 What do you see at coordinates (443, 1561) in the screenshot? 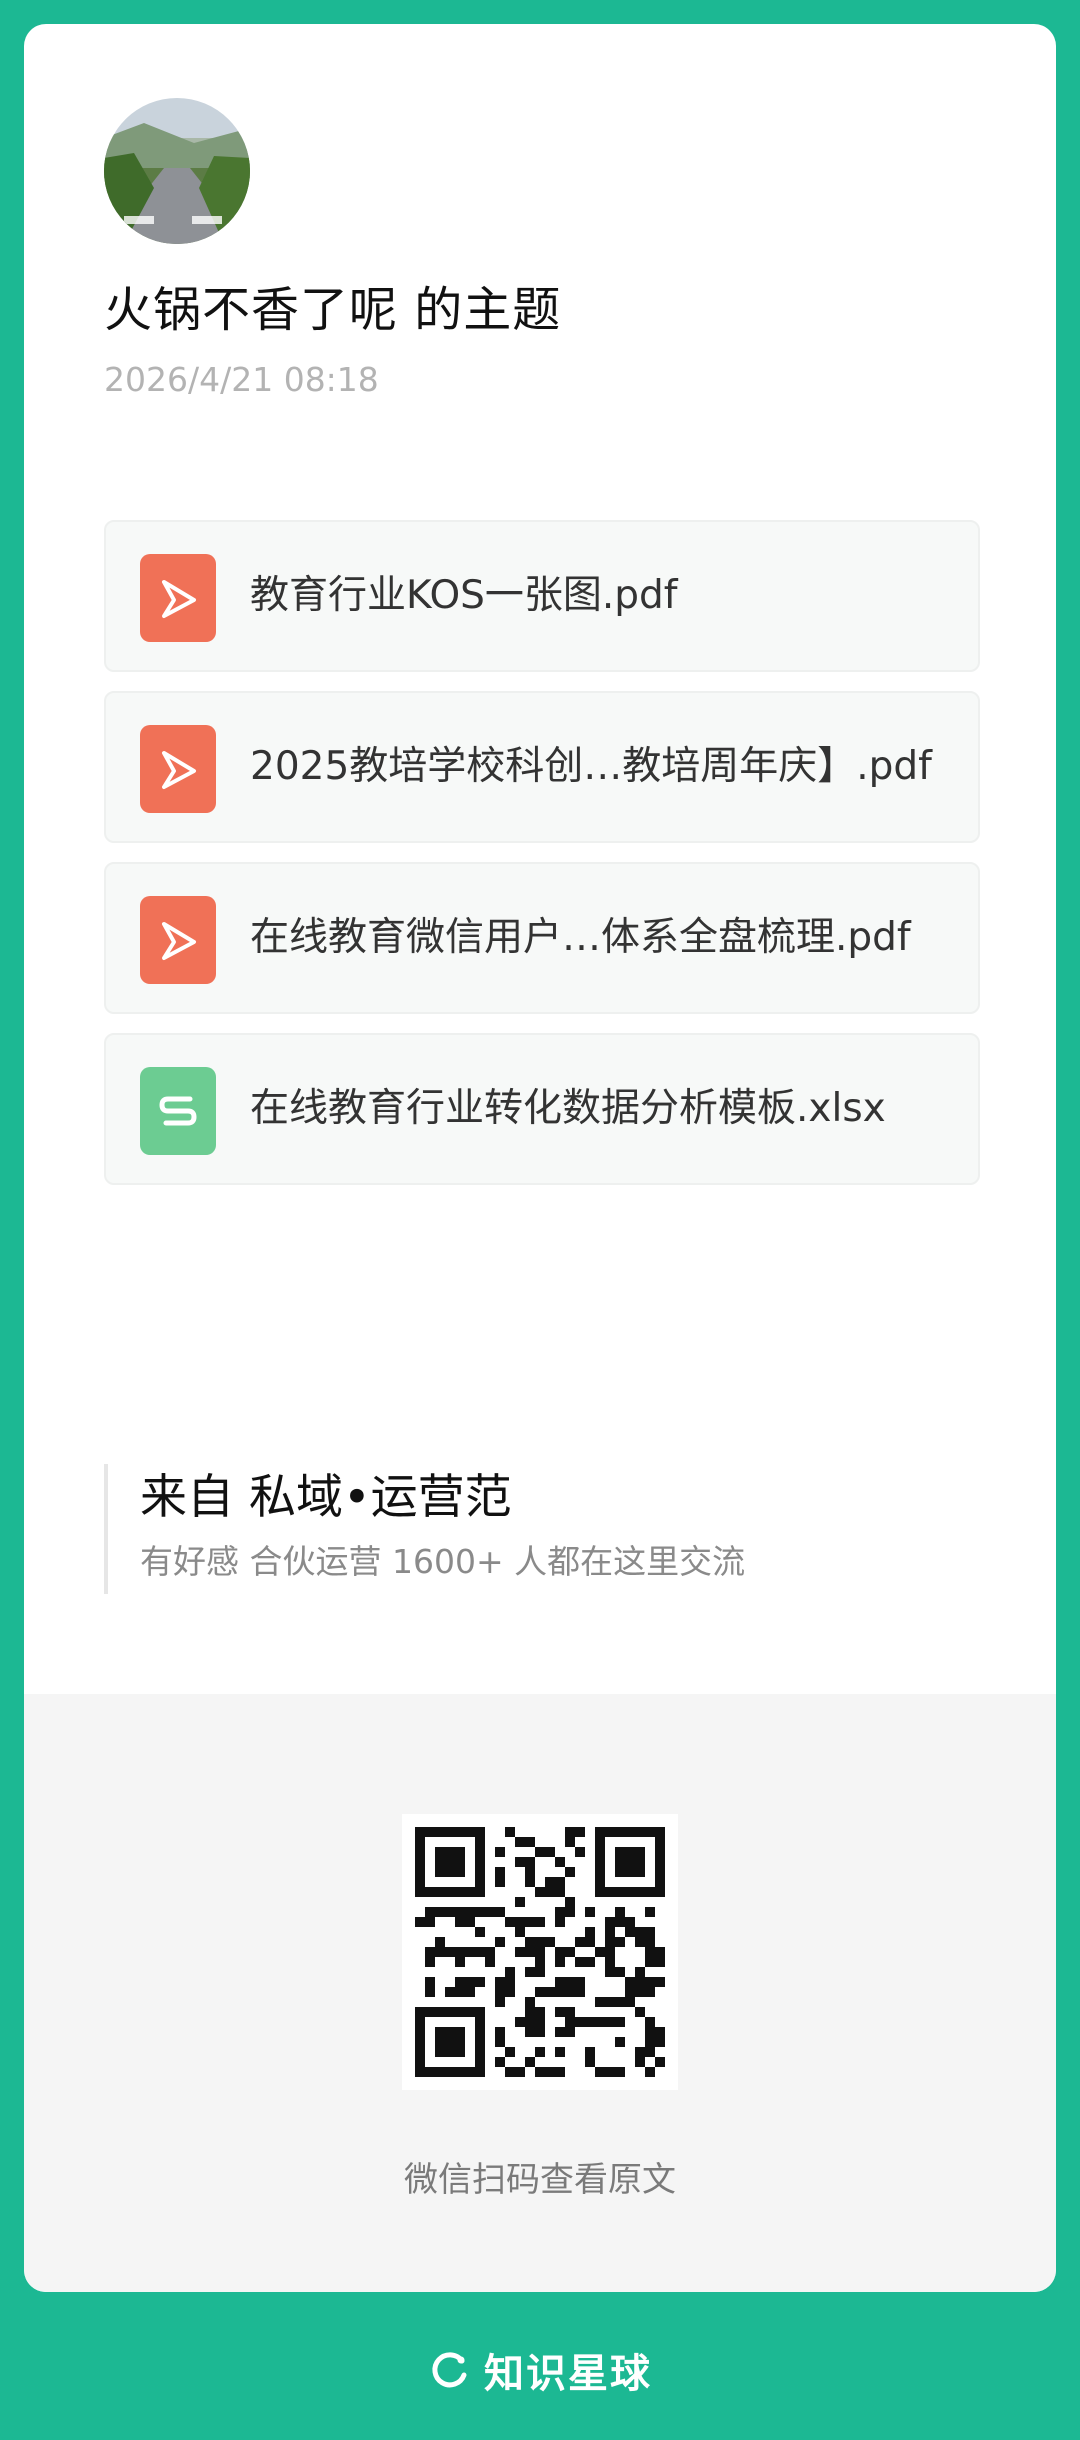
I see `source-description: 有好感 合伙运营 1600+ 人都在这里交流` at bounding box center [443, 1561].